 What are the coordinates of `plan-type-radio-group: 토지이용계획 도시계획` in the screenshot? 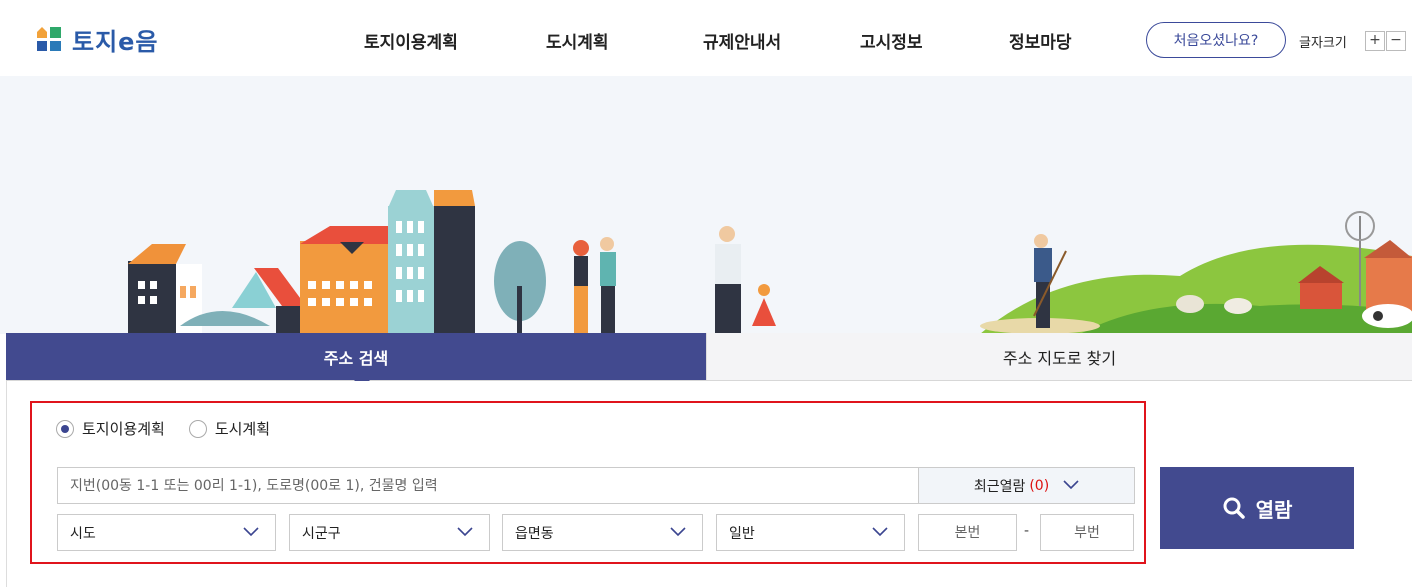 It's located at (175, 428).